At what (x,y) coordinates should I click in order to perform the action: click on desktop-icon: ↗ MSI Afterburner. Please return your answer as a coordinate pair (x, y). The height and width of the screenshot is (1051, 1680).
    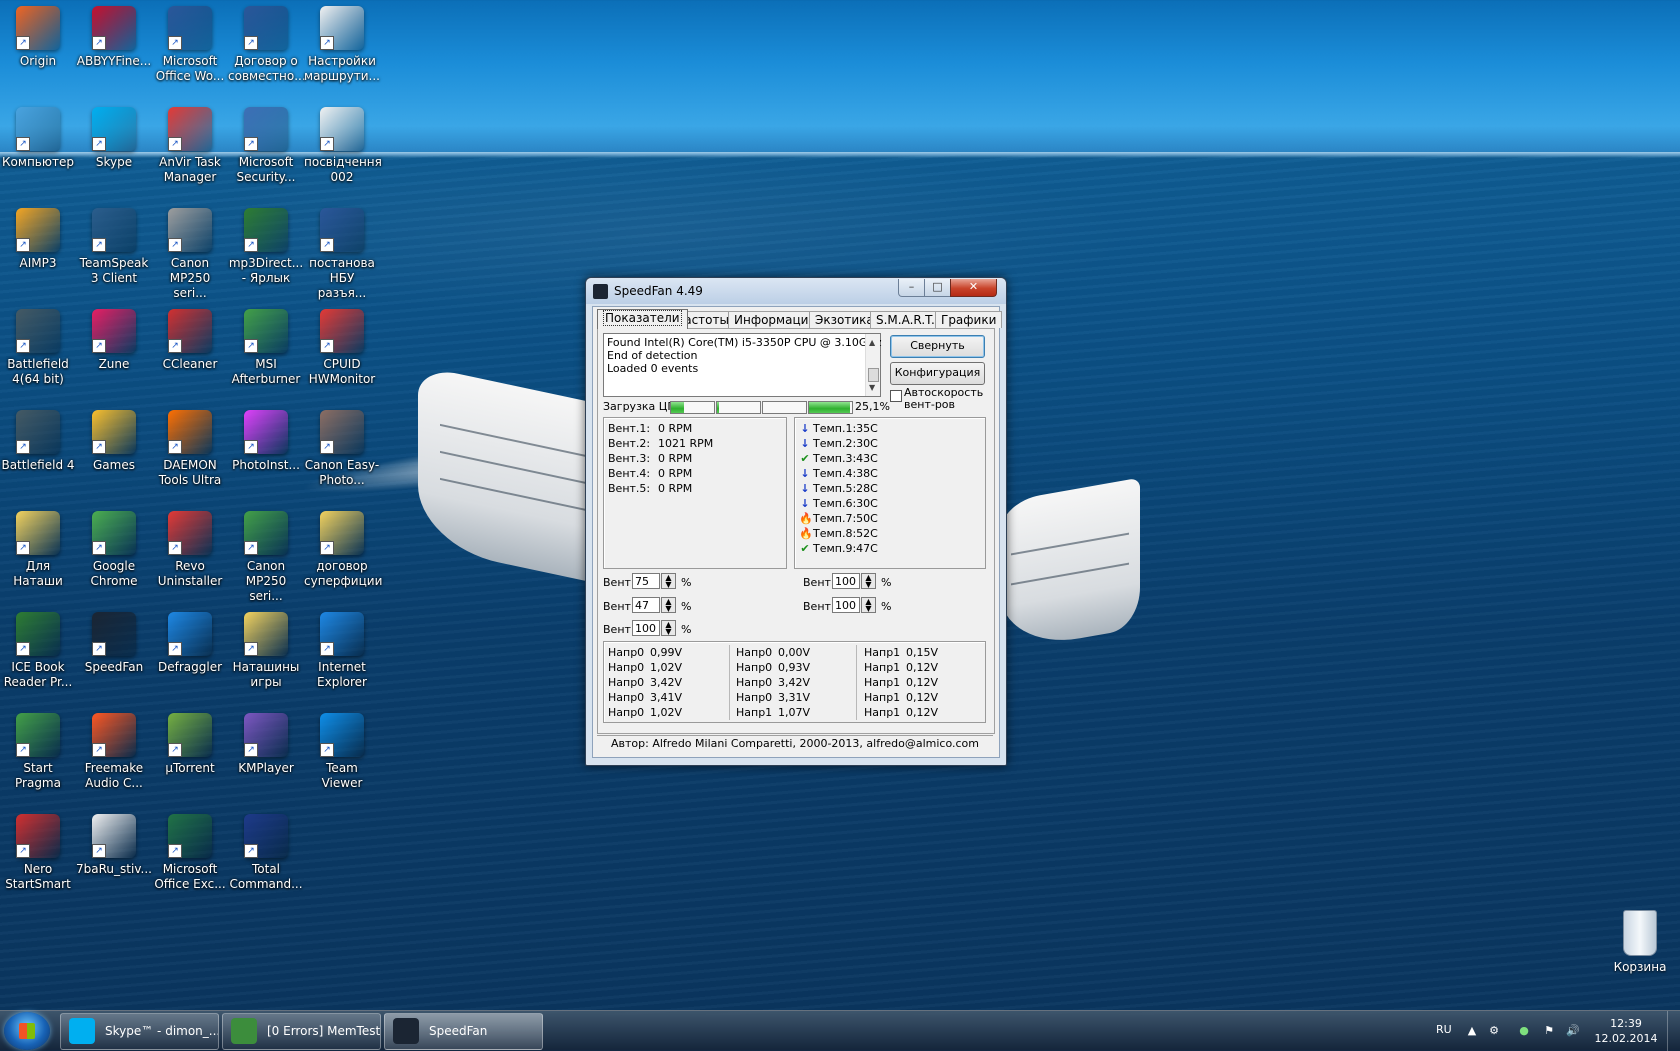
    Looking at the image, I should click on (266, 352).